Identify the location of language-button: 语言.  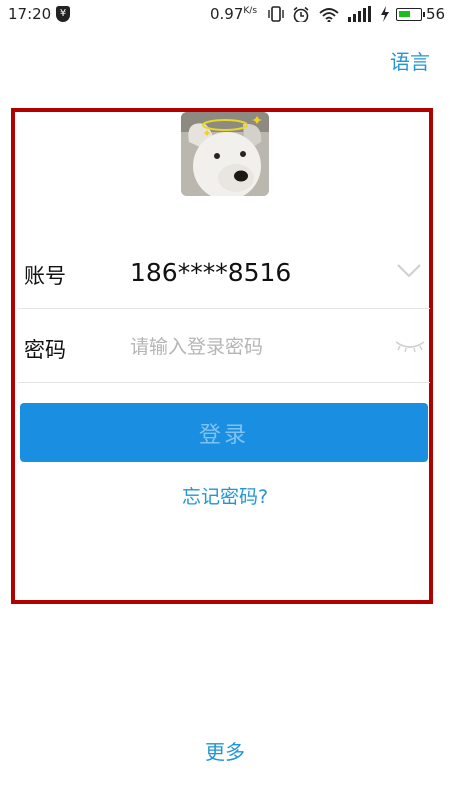
(410, 60).